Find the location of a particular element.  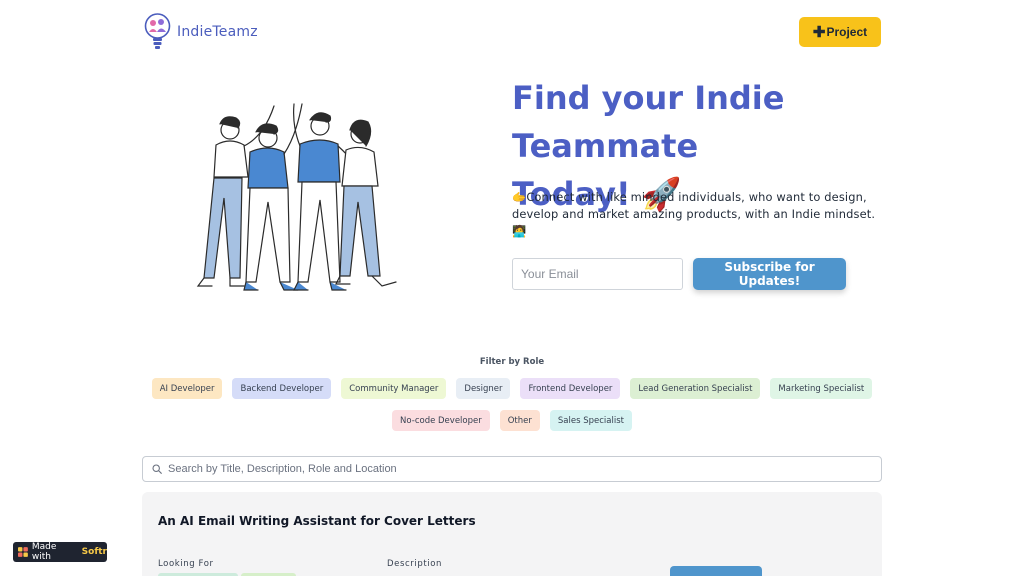

view-details-button is located at coordinates (716, 571).